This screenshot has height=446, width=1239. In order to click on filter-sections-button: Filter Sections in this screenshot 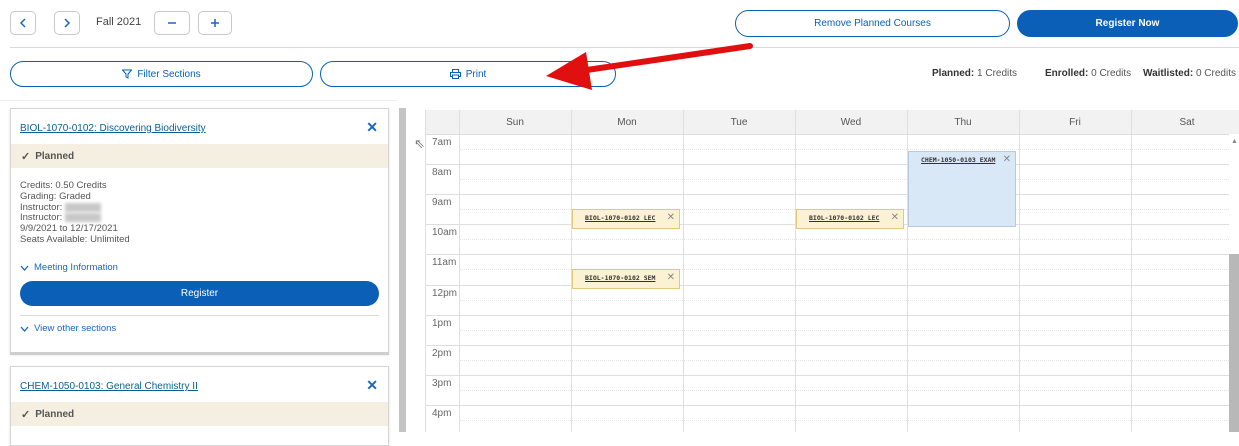, I will do `click(161, 74)`.